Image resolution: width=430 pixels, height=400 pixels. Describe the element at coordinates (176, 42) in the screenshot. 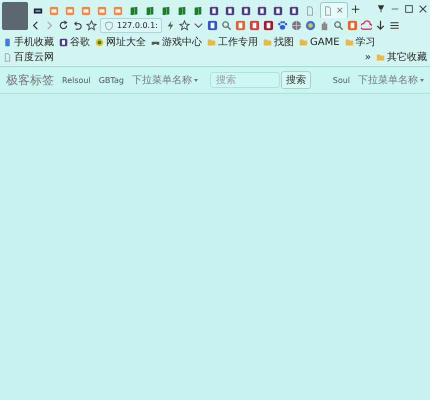

I see `bookmark: 游戏中心` at that location.